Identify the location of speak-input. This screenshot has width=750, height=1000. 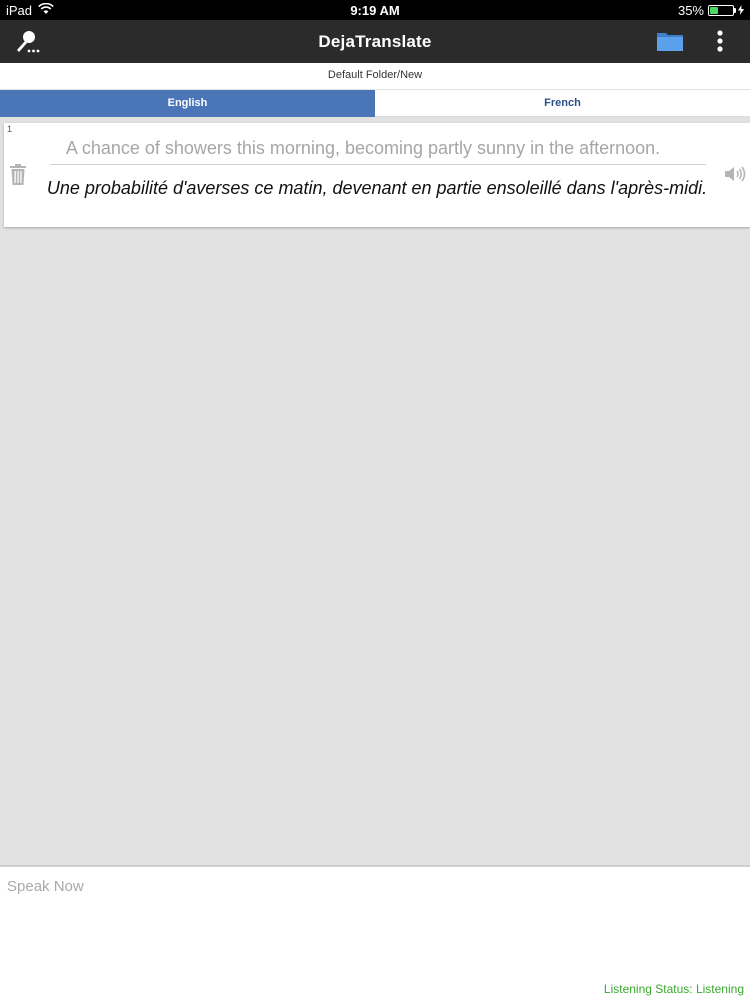
(357, 886).